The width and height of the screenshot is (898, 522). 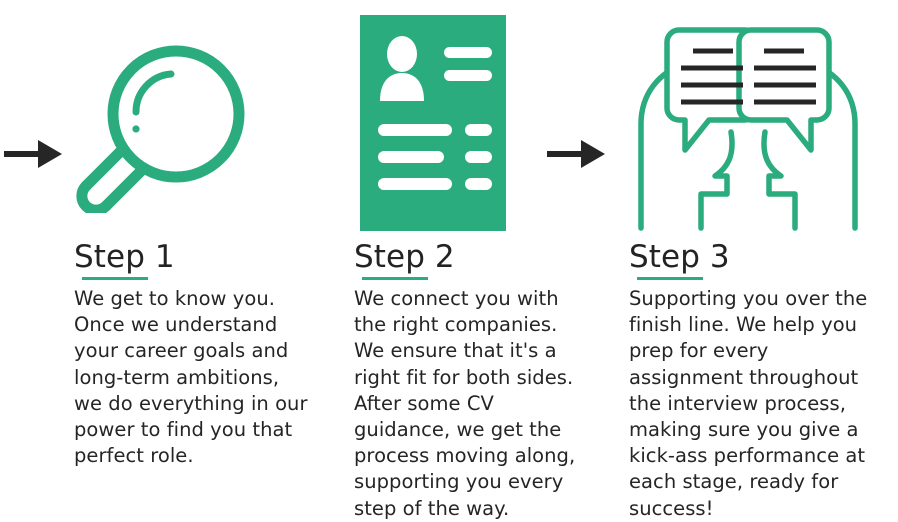 I want to click on step-3-icon-area, so click(x=747, y=120).